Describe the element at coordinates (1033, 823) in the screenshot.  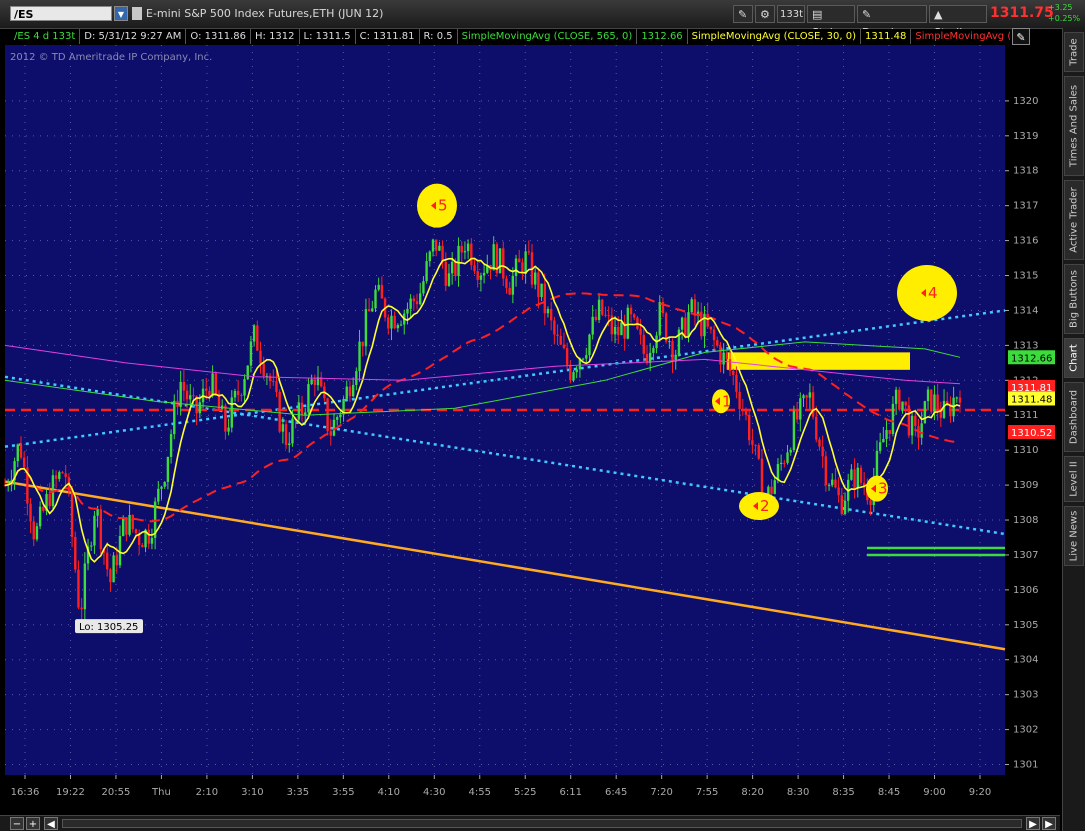
I see `scroll-right-icon: ▶` at that location.